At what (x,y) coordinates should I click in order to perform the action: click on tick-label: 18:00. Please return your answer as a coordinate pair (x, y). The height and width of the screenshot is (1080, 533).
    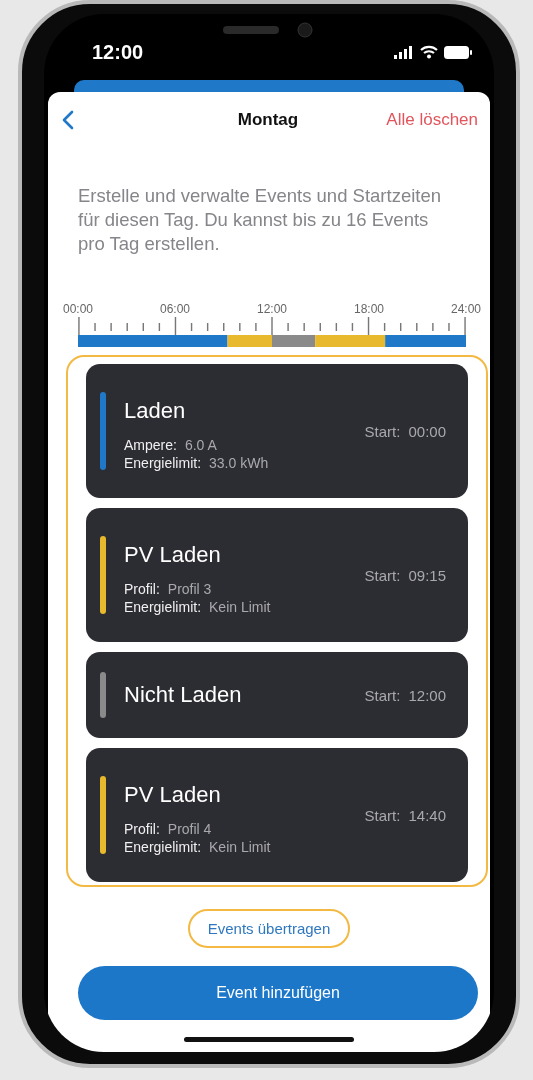
    Looking at the image, I should click on (369, 309).